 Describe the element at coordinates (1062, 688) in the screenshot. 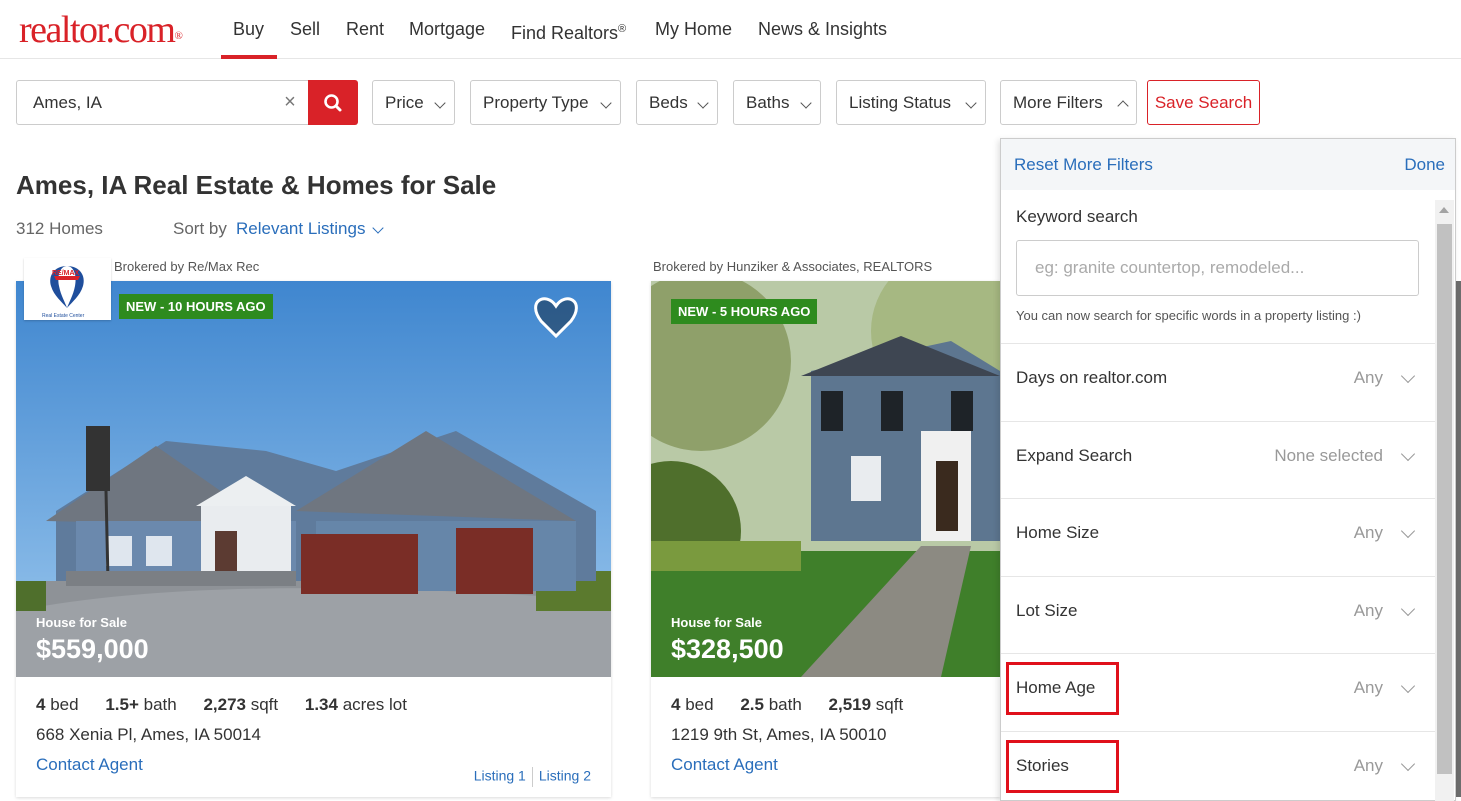

I see `highlight-box-home-age` at that location.